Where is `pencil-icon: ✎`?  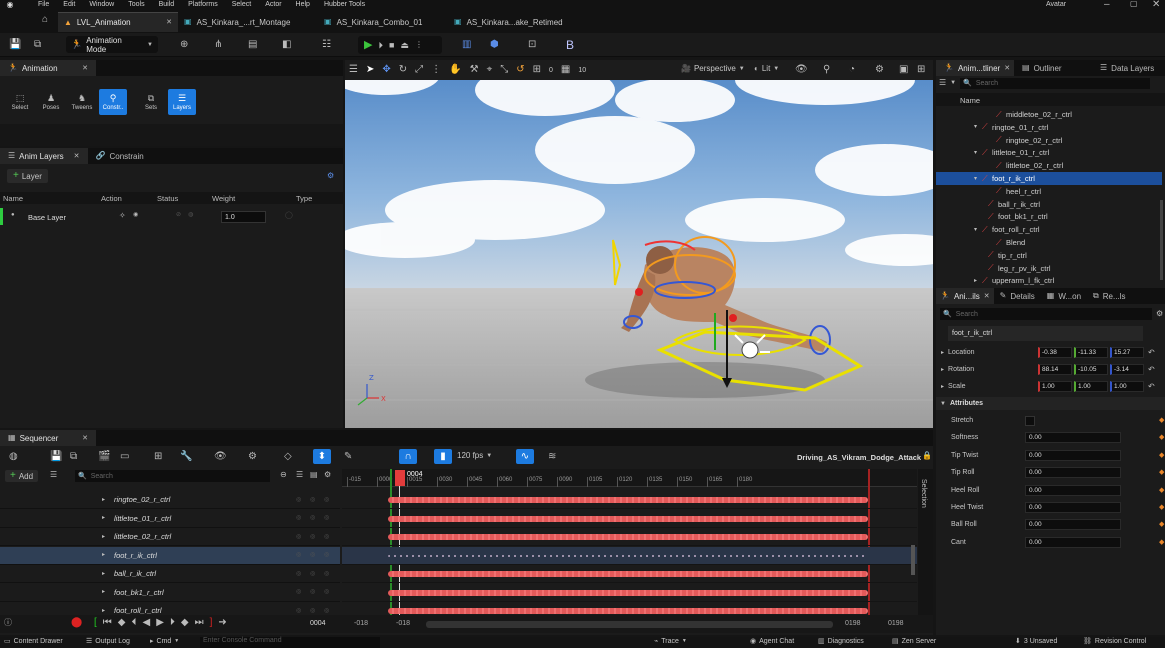
pencil-icon: ✎ is located at coordinates (348, 457).